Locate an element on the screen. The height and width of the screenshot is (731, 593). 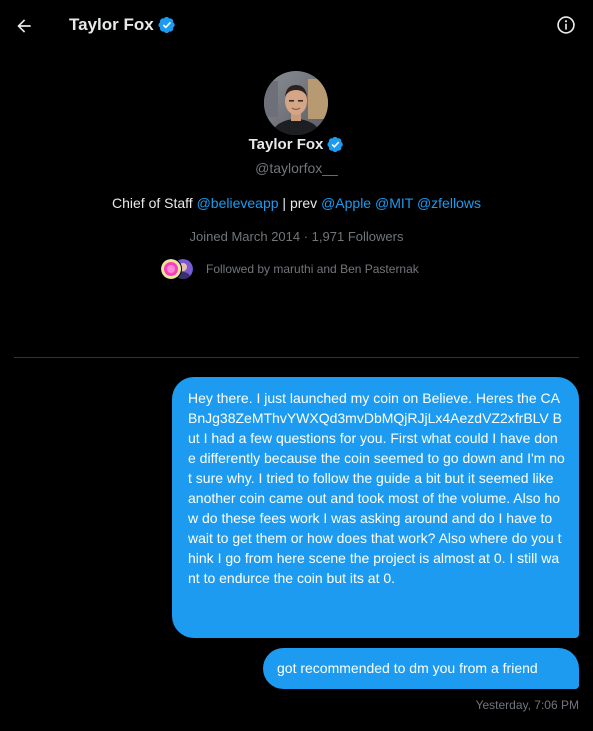
back-button is located at coordinates (24, 26).